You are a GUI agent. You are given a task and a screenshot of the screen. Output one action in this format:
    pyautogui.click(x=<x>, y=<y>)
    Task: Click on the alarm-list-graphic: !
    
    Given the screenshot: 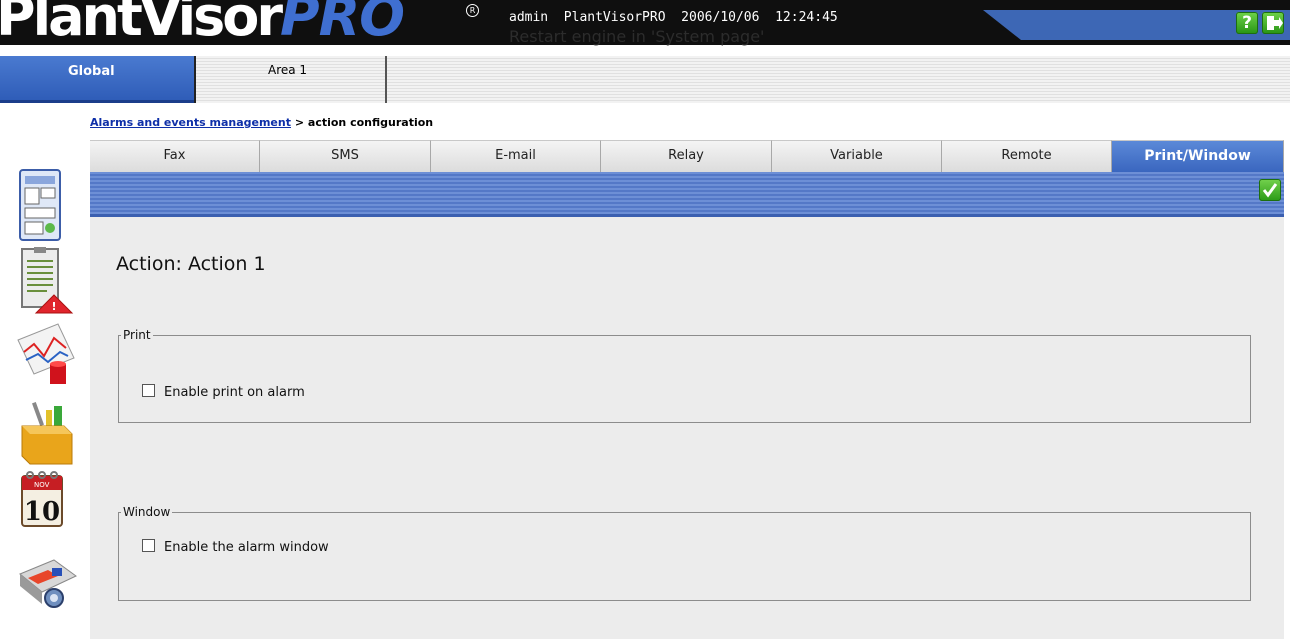 What is the action you would take?
    pyautogui.click(x=47, y=280)
    